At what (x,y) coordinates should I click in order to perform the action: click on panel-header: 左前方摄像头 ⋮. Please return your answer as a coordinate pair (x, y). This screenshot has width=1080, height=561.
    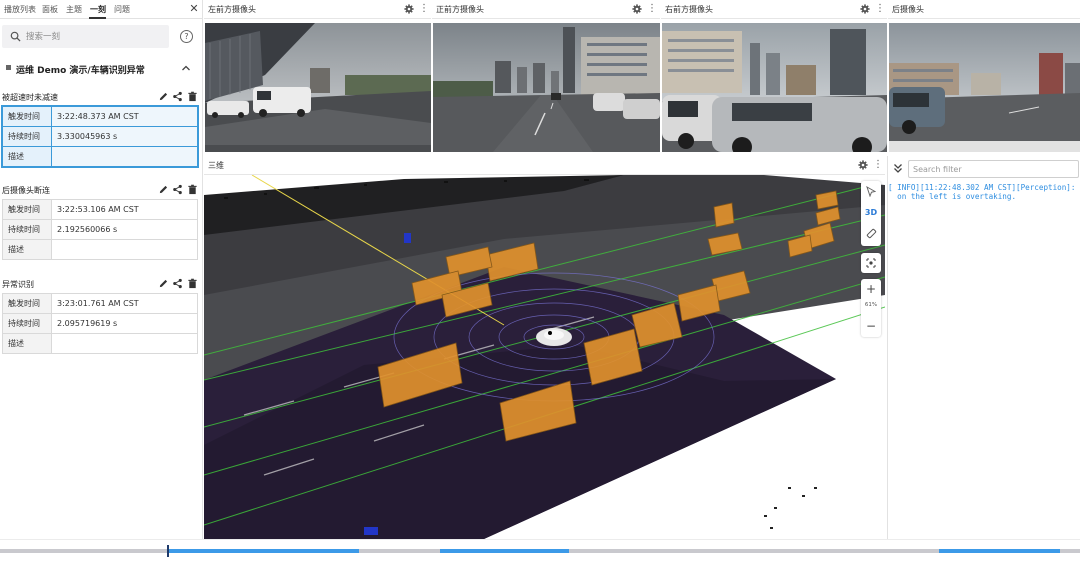
    Looking at the image, I should click on (317, 9).